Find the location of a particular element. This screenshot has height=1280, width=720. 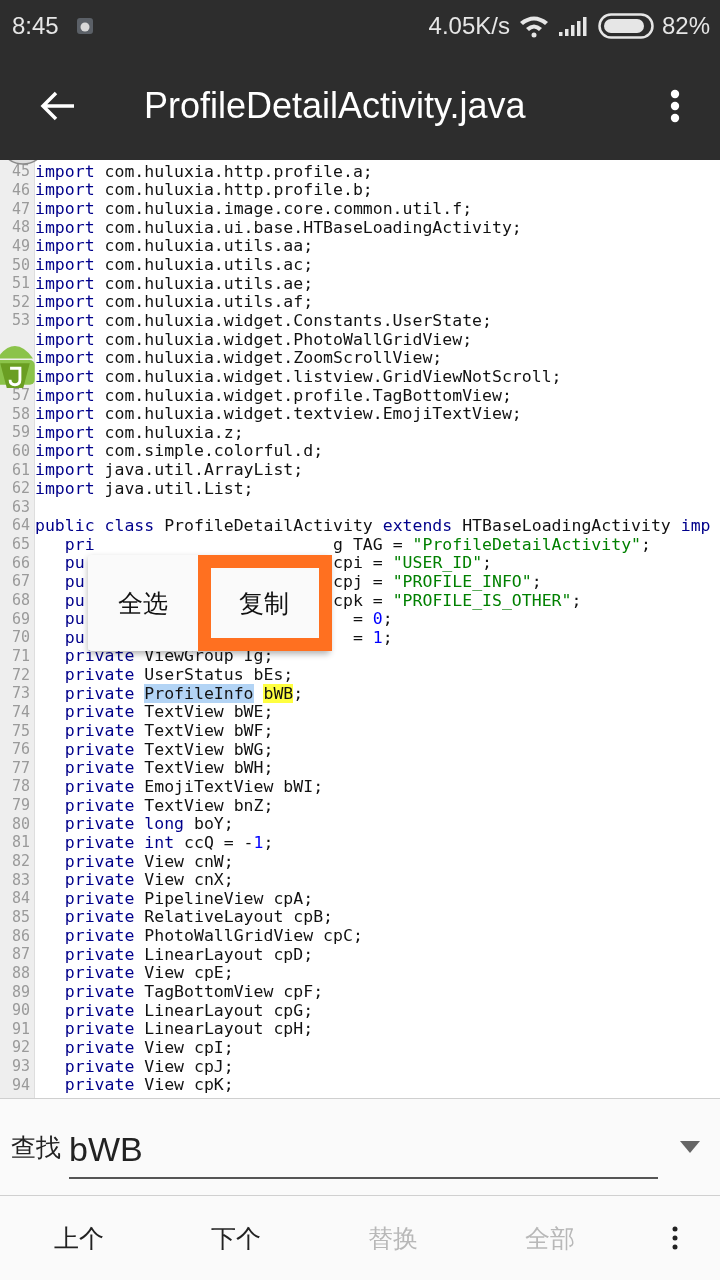

code-line: private PhotoWallGridView cpC; is located at coordinates (213, 936).